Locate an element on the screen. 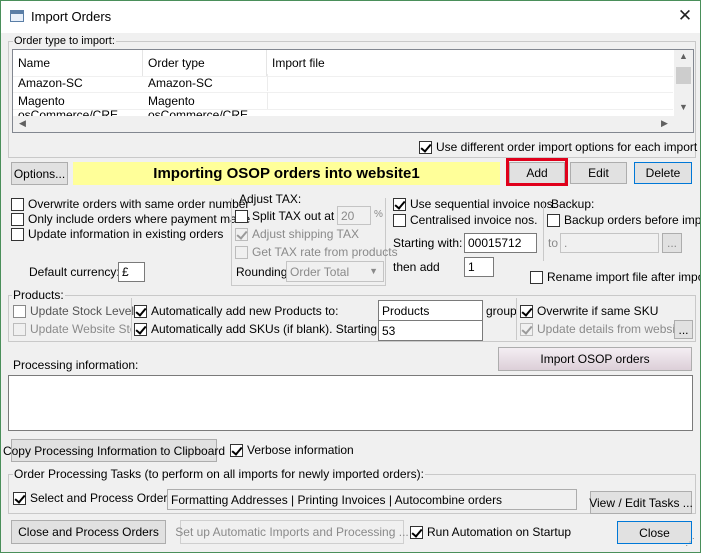  title-bar: Import Orders ✕ is located at coordinates (350, 17).